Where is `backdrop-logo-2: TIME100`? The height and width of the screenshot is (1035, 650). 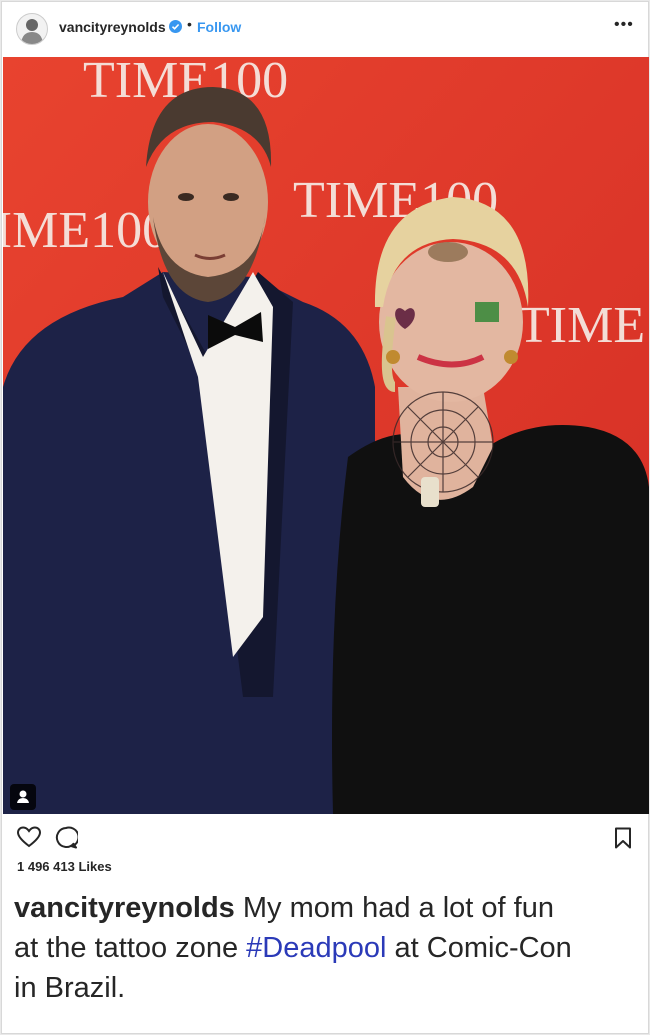 backdrop-logo-2: TIME100 is located at coordinates (85, 230).